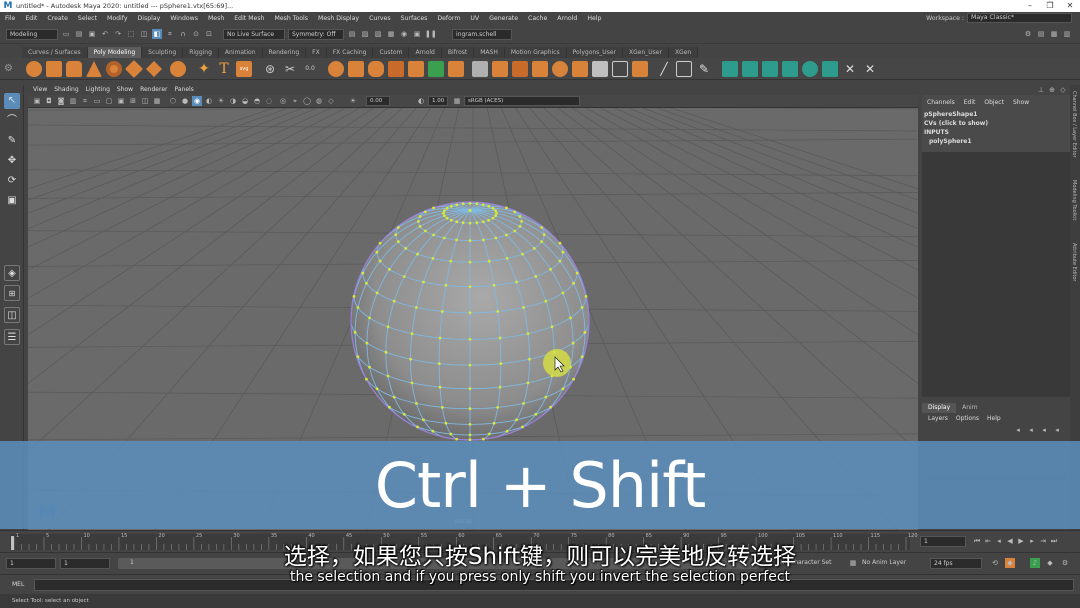 This screenshot has width=1080, height=608. Describe the element at coordinates (1028, 34) in the screenshot. I see `modeling-toolkit-icon: ⚙` at that location.